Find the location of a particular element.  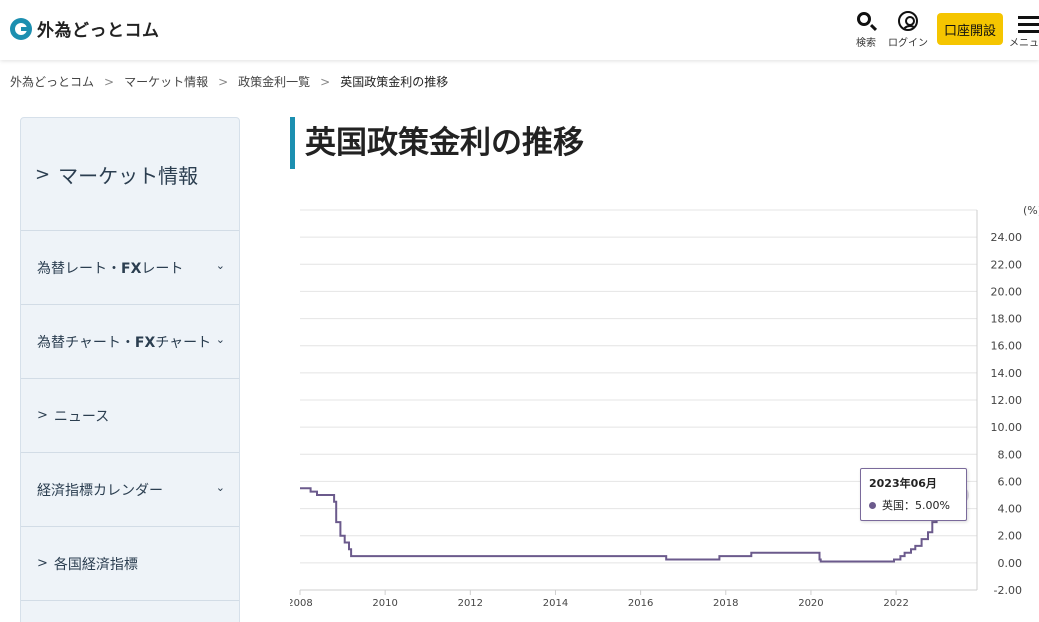

hamburger-menu-icon is located at coordinates (1028, 17).